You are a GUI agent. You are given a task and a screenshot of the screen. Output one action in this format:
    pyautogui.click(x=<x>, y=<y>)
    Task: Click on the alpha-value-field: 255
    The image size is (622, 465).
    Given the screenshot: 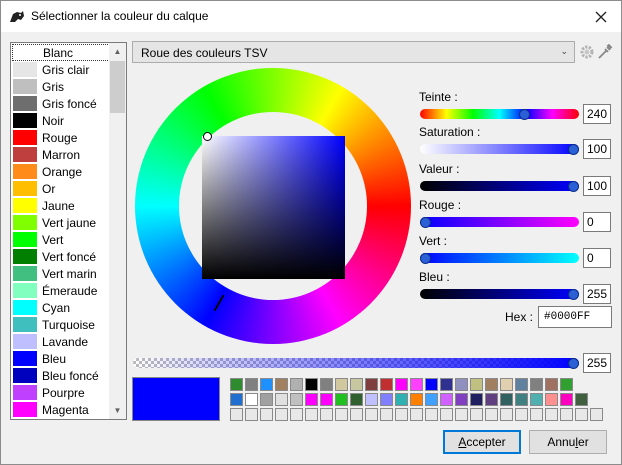 What is the action you would take?
    pyautogui.click(x=597, y=363)
    